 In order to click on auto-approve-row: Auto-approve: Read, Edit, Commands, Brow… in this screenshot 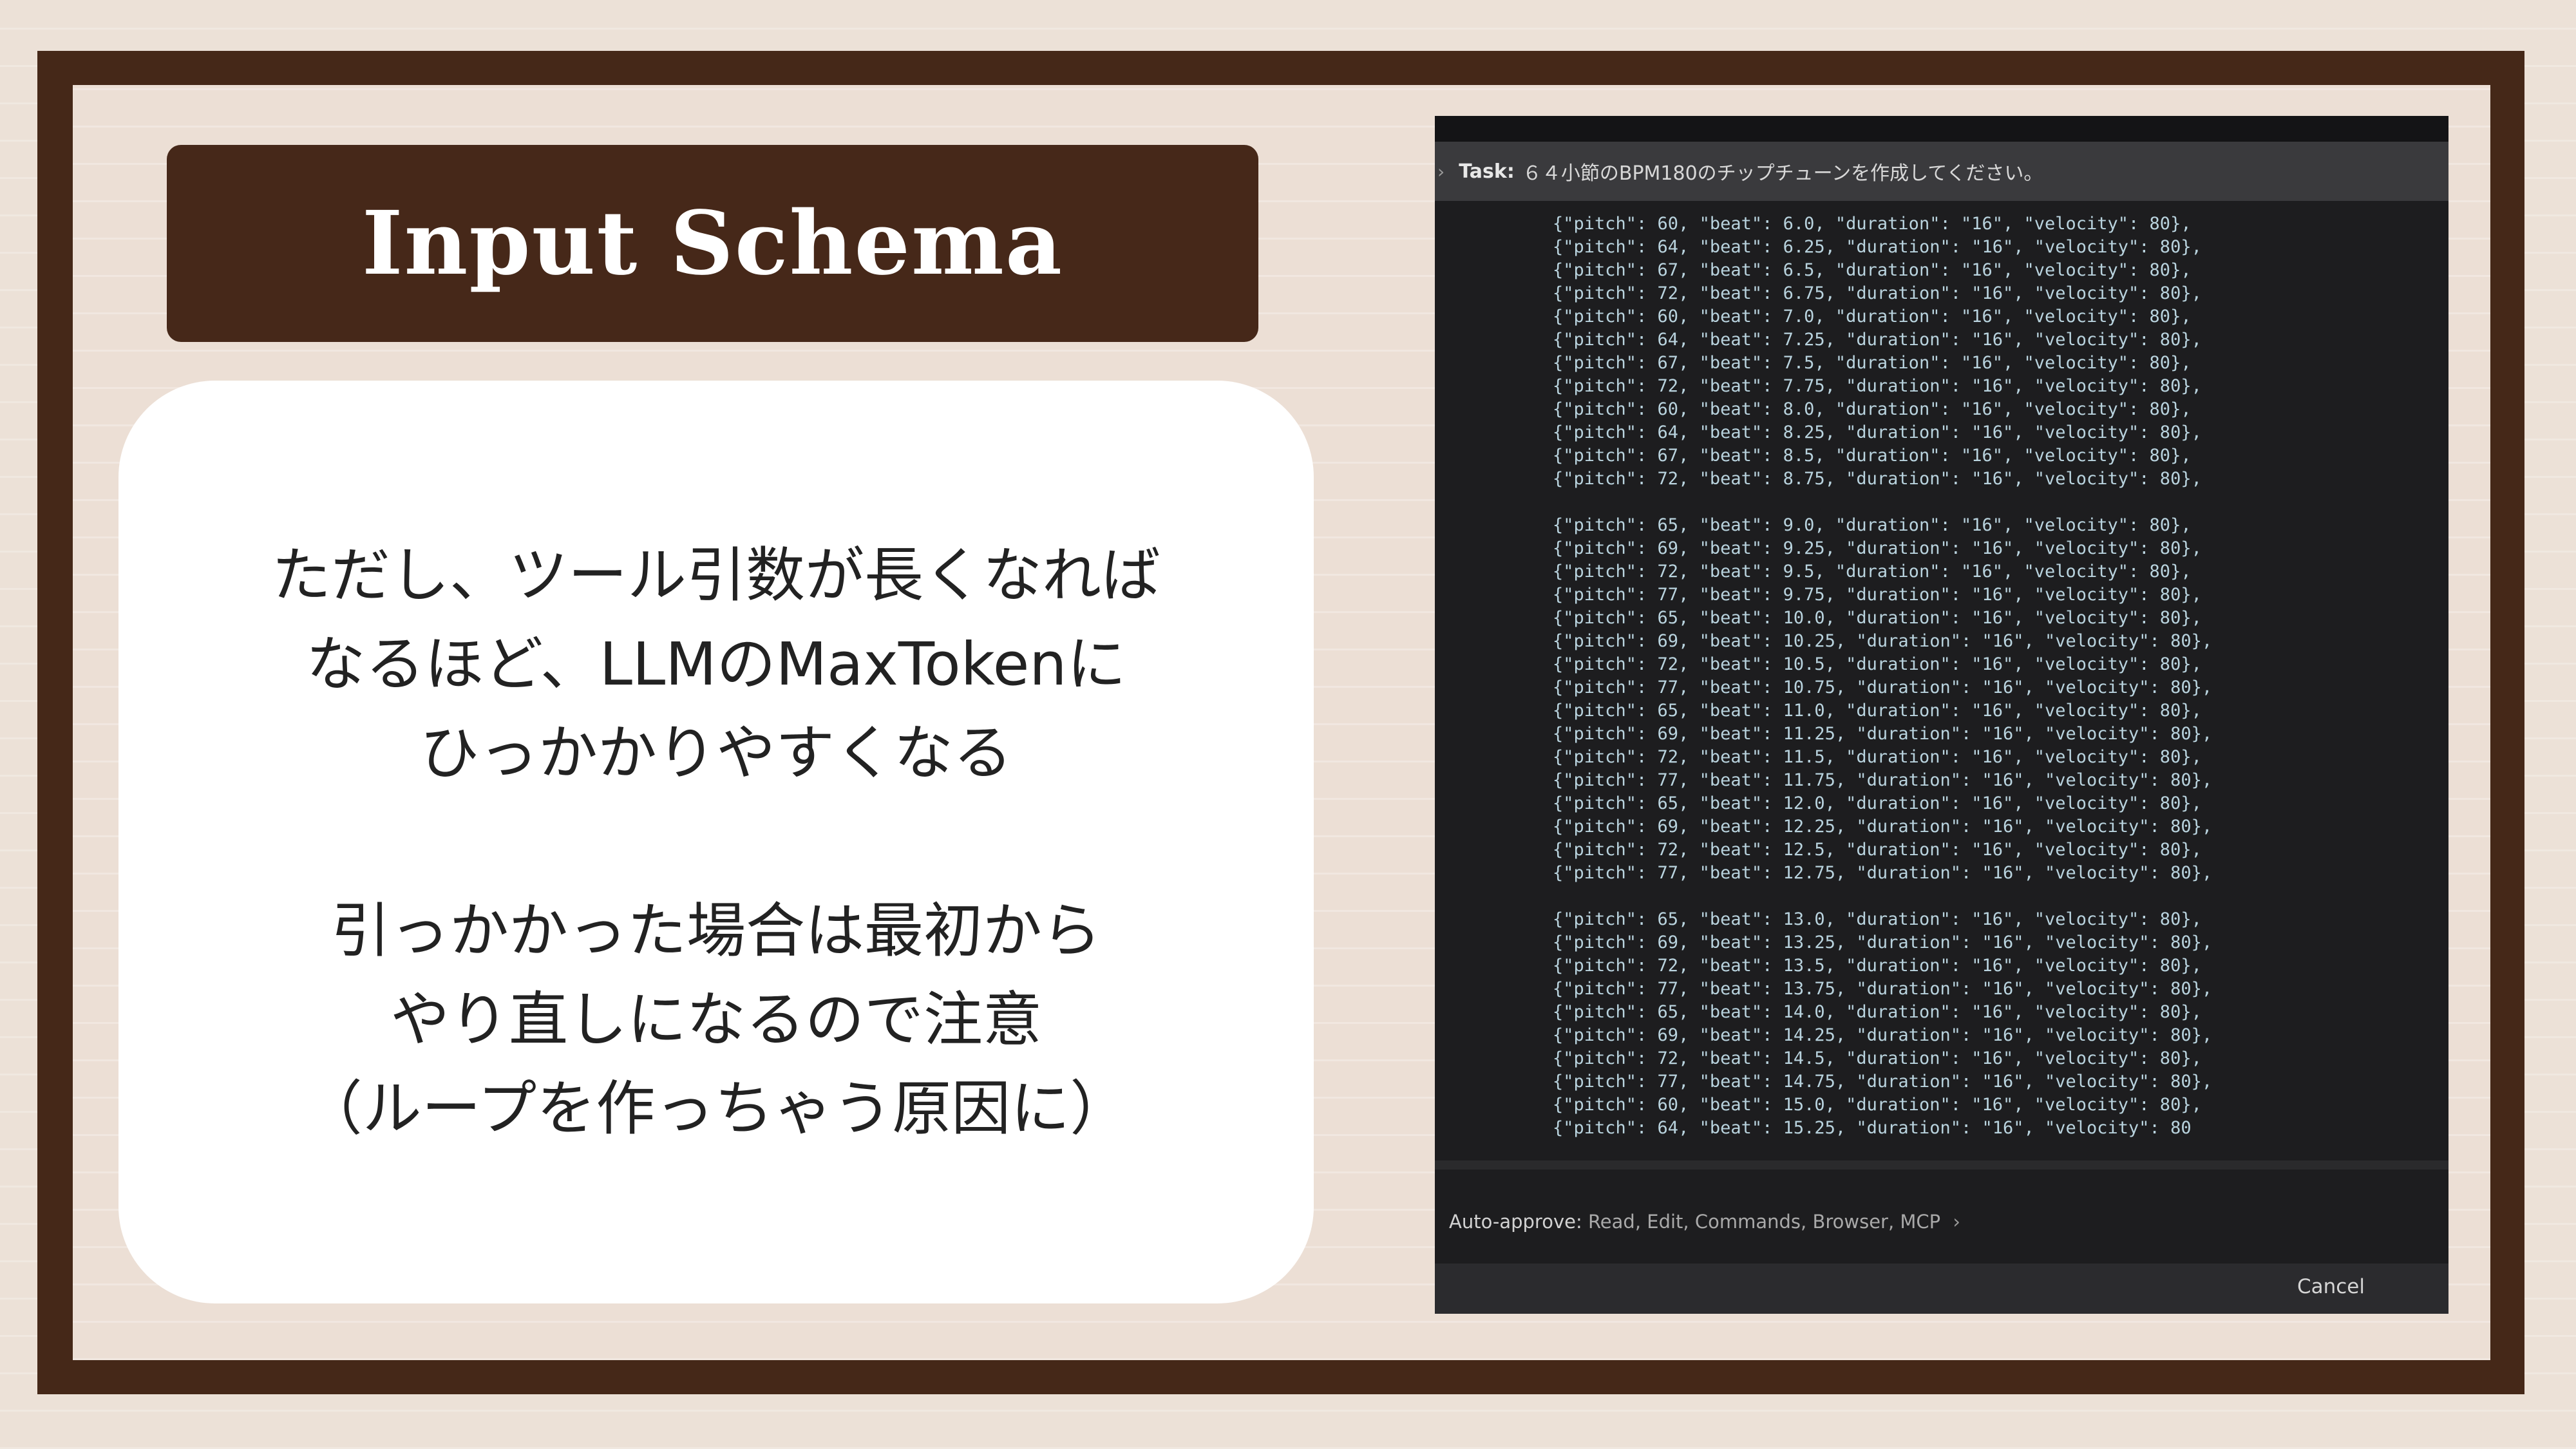, I will do `click(1704, 1222)`.